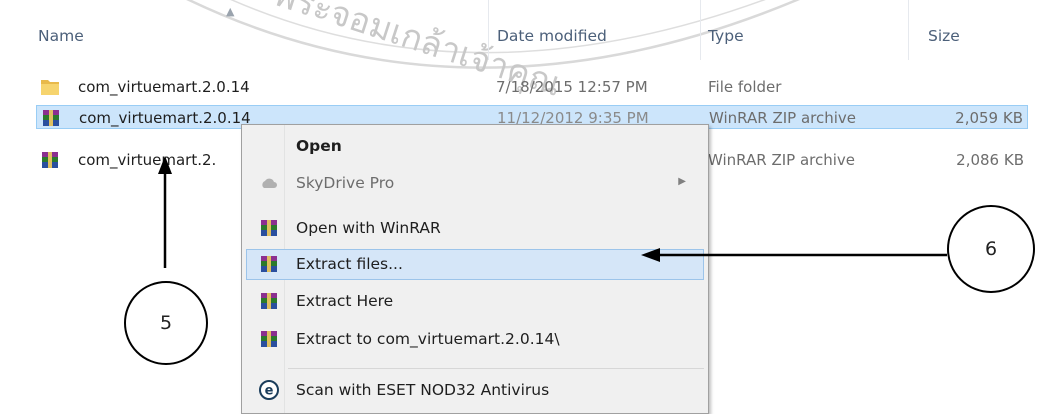 The height and width of the screenshot is (414, 1044). What do you see at coordinates (230, 11) in the screenshot?
I see `sort-ascending-icon: ▲` at bounding box center [230, 11].